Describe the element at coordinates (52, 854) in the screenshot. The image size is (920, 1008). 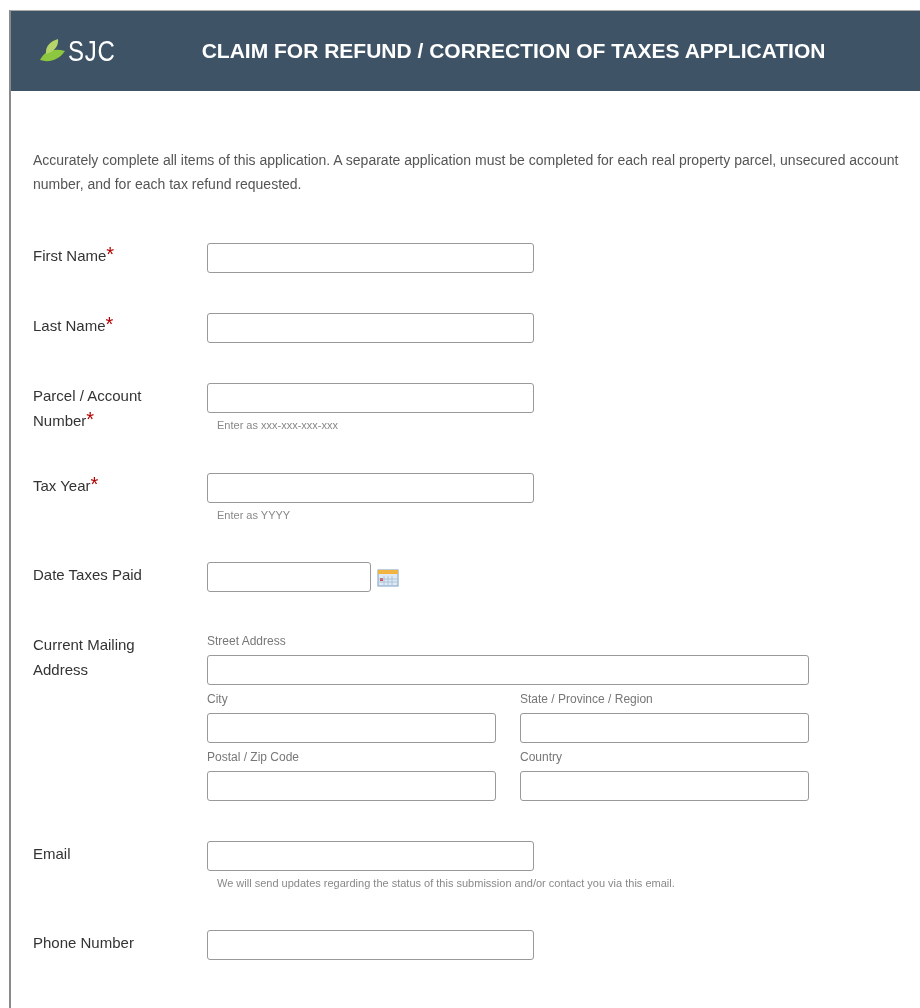
I see `field-label: Email` at that location.